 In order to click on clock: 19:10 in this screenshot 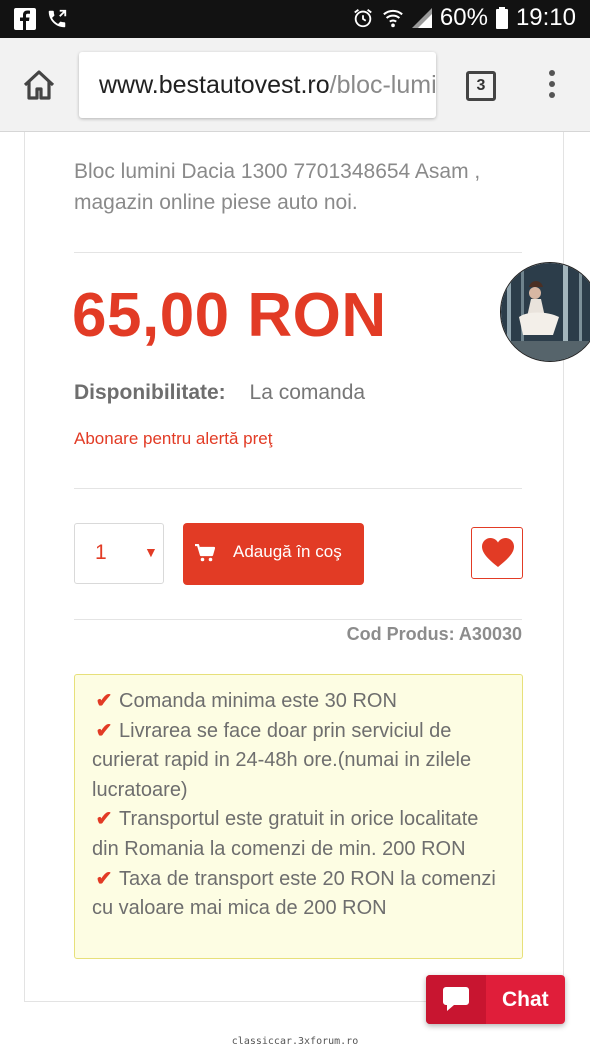, I will do `click(545, 17)`.